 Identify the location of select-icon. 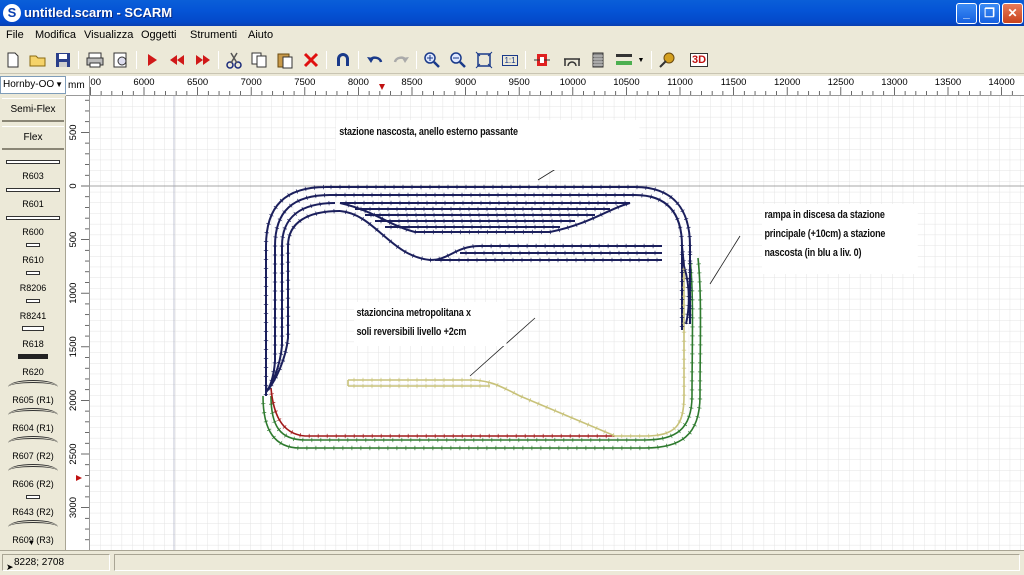
(152, 60).